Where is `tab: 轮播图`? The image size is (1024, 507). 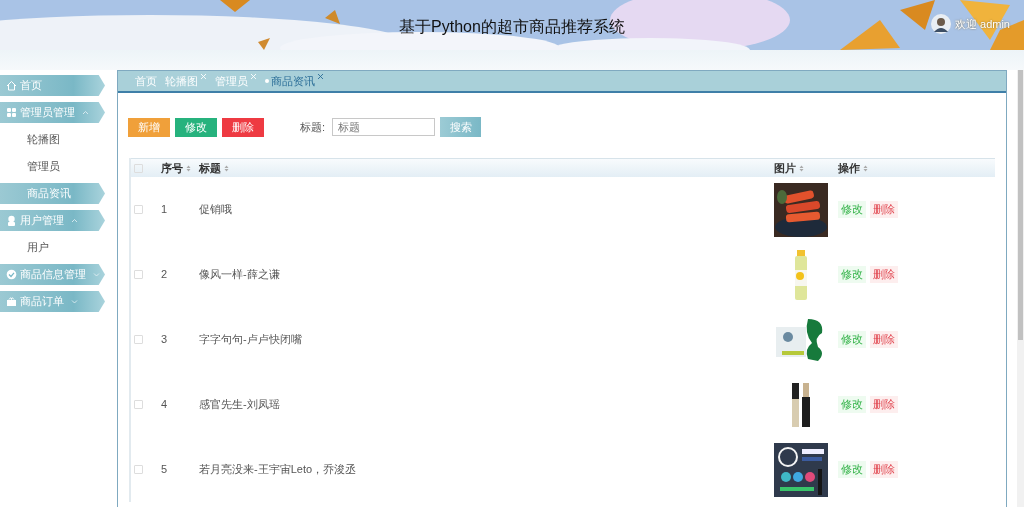
tab: 轮播图 is located at coordinates (186, 81).